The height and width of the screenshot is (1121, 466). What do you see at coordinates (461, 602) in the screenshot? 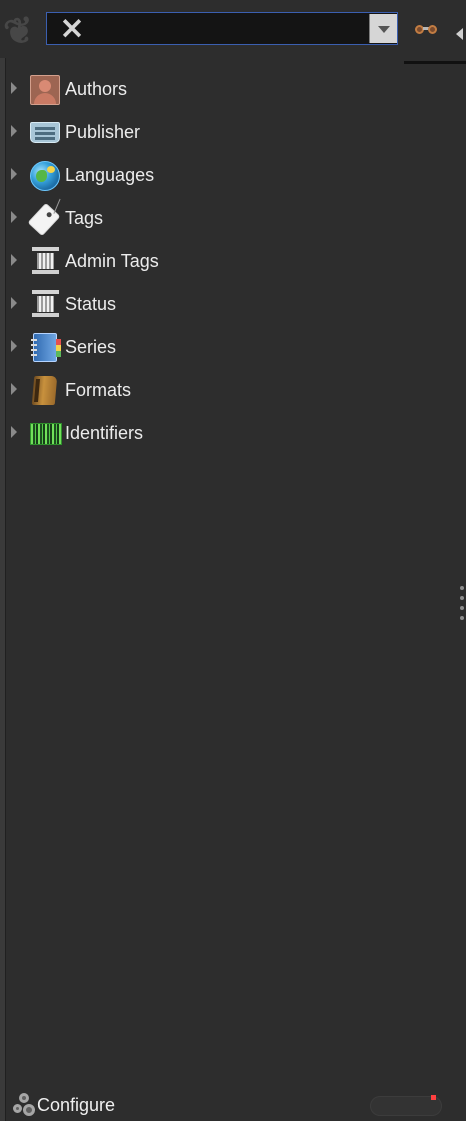
I see `vertical-splitter-grip` at bounding box center [461, 602].